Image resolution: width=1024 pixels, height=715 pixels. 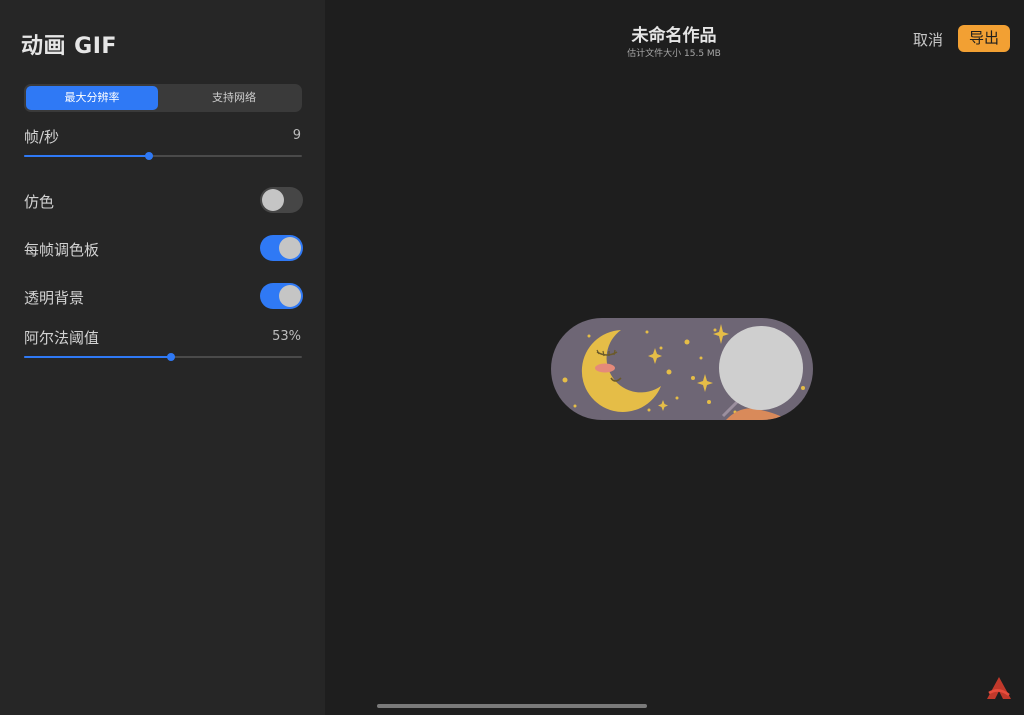 What do you see at coordinates (98, 357) in the screenshot?
I see `alpha-slider-fill` at bounding box center [98, 357].